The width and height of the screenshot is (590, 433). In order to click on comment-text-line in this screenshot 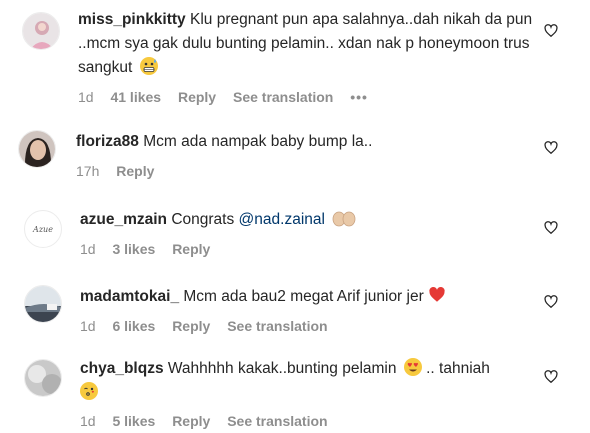, I will do `click(300, 393)`.